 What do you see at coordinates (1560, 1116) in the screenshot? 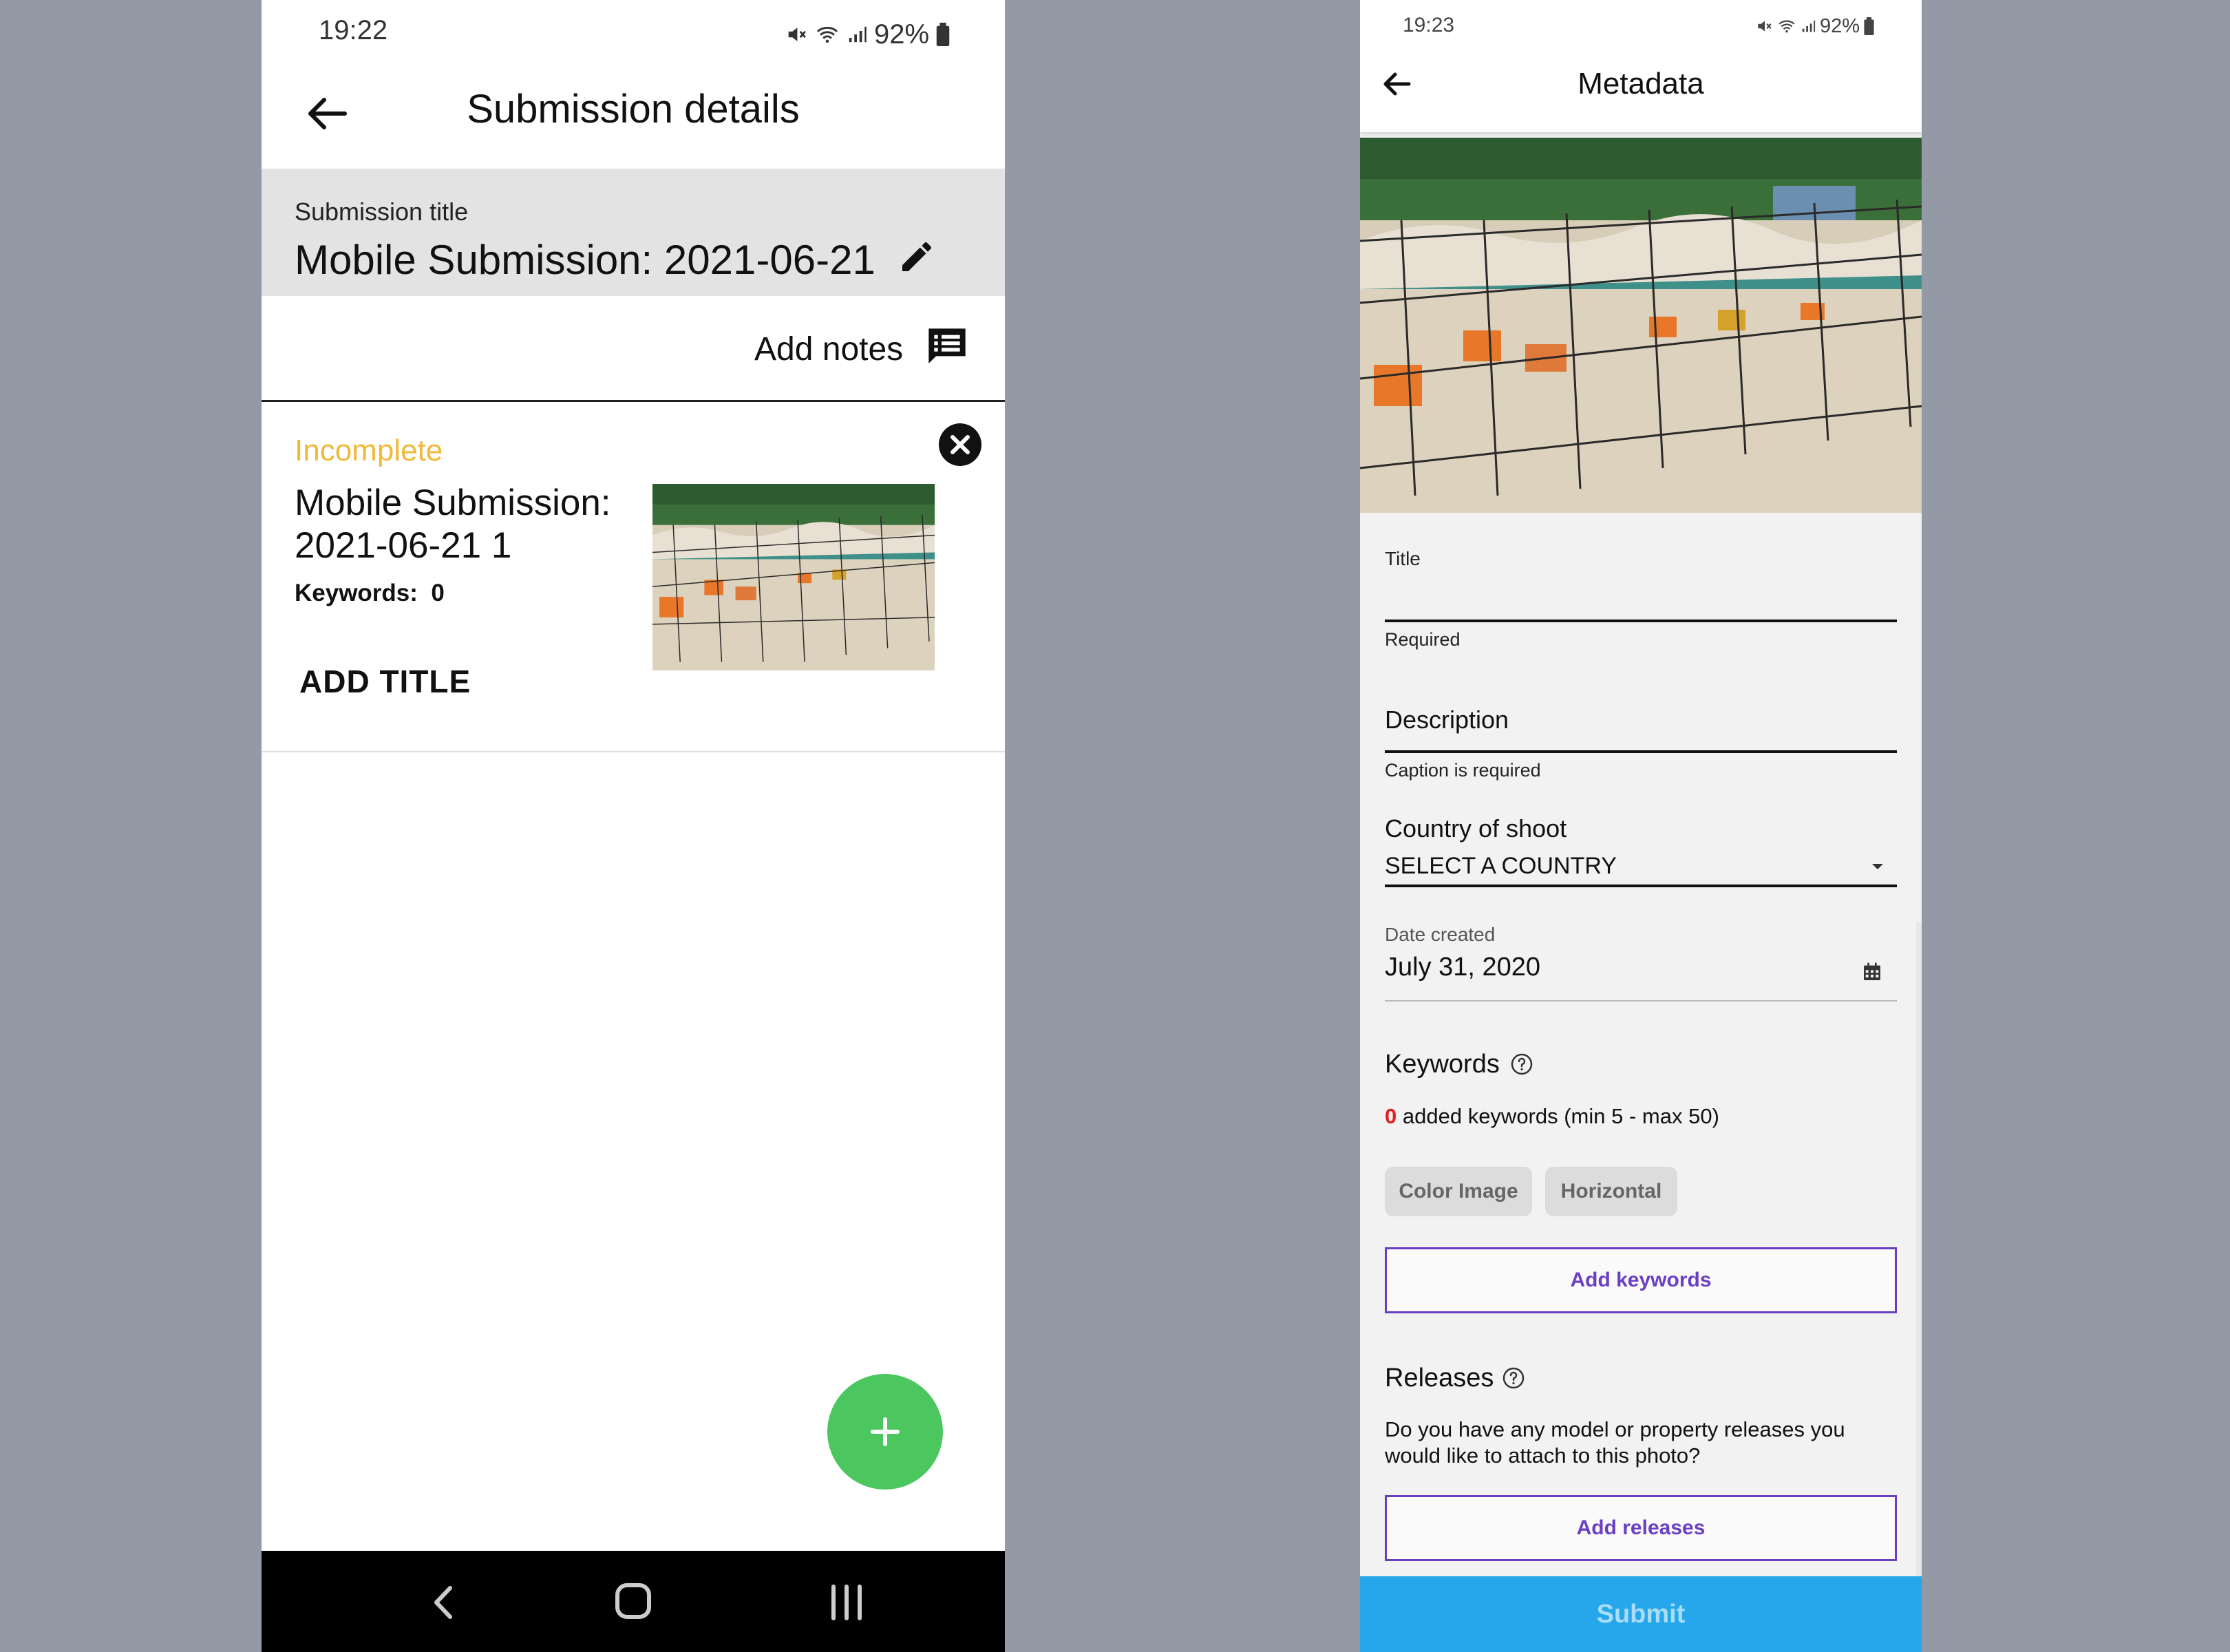
I see `keywords-count-suffix: added keywords (min 5 - max 50)` at bounding box center [1560, 1116].